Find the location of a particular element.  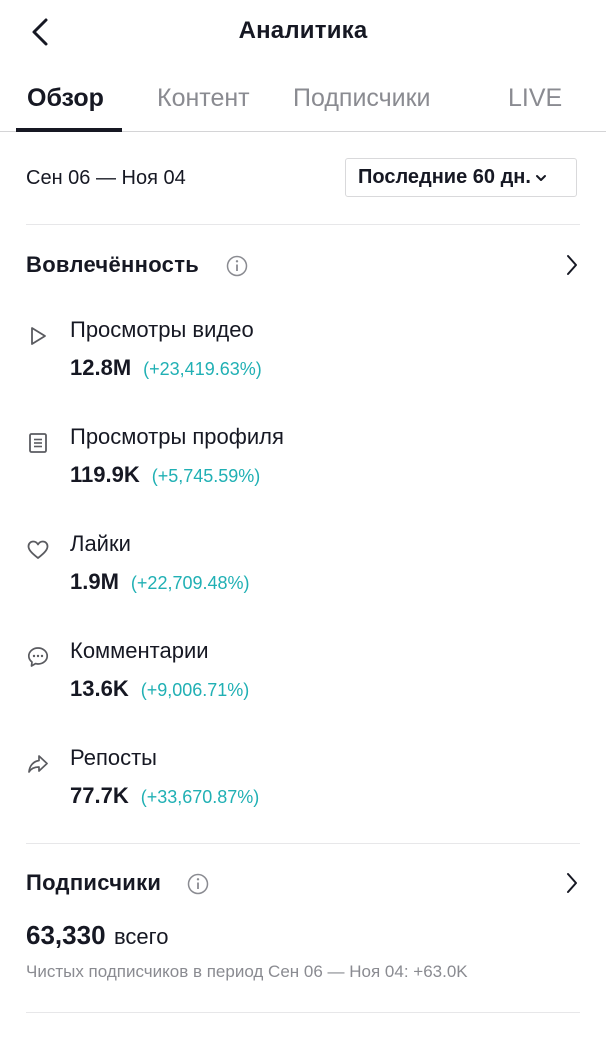

followers-count: 63,330 is located at coordinates (66, 935).